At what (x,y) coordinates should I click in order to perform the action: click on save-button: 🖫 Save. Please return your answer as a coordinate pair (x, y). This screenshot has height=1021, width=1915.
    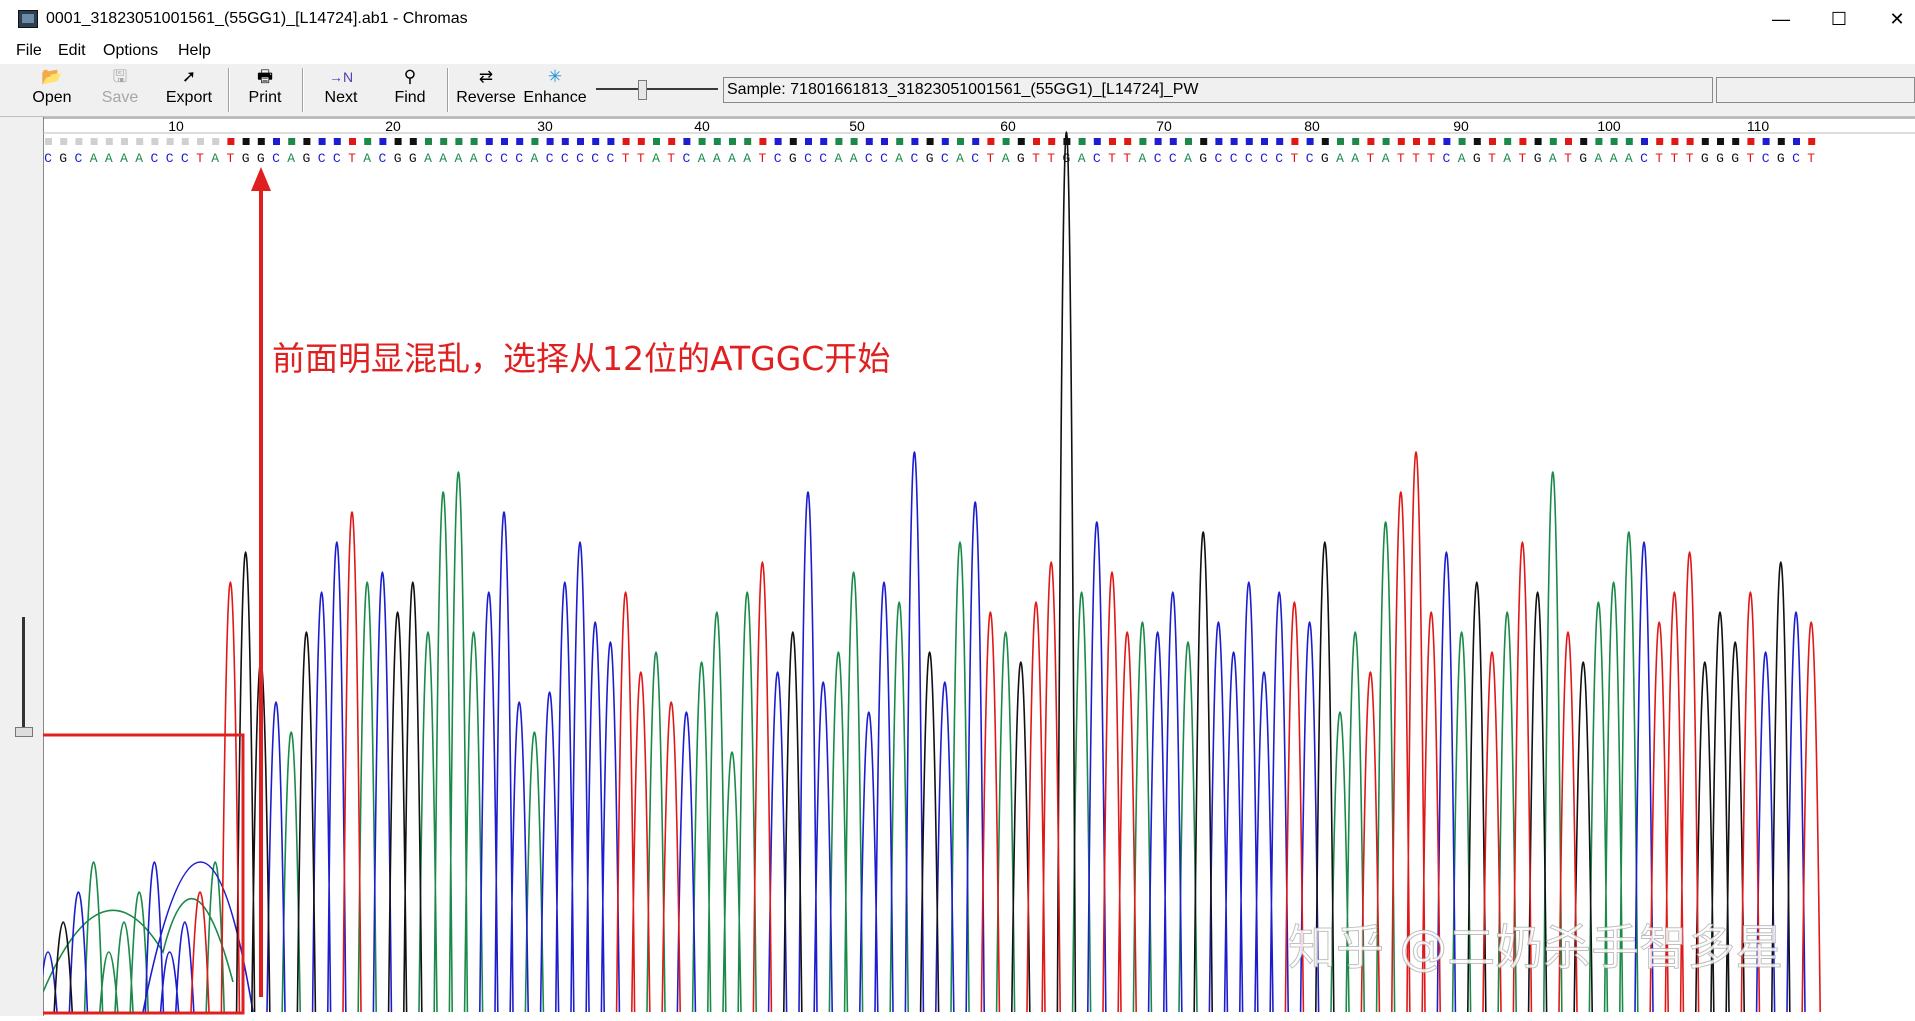
    Looking at the image, I should click on (120, 90).